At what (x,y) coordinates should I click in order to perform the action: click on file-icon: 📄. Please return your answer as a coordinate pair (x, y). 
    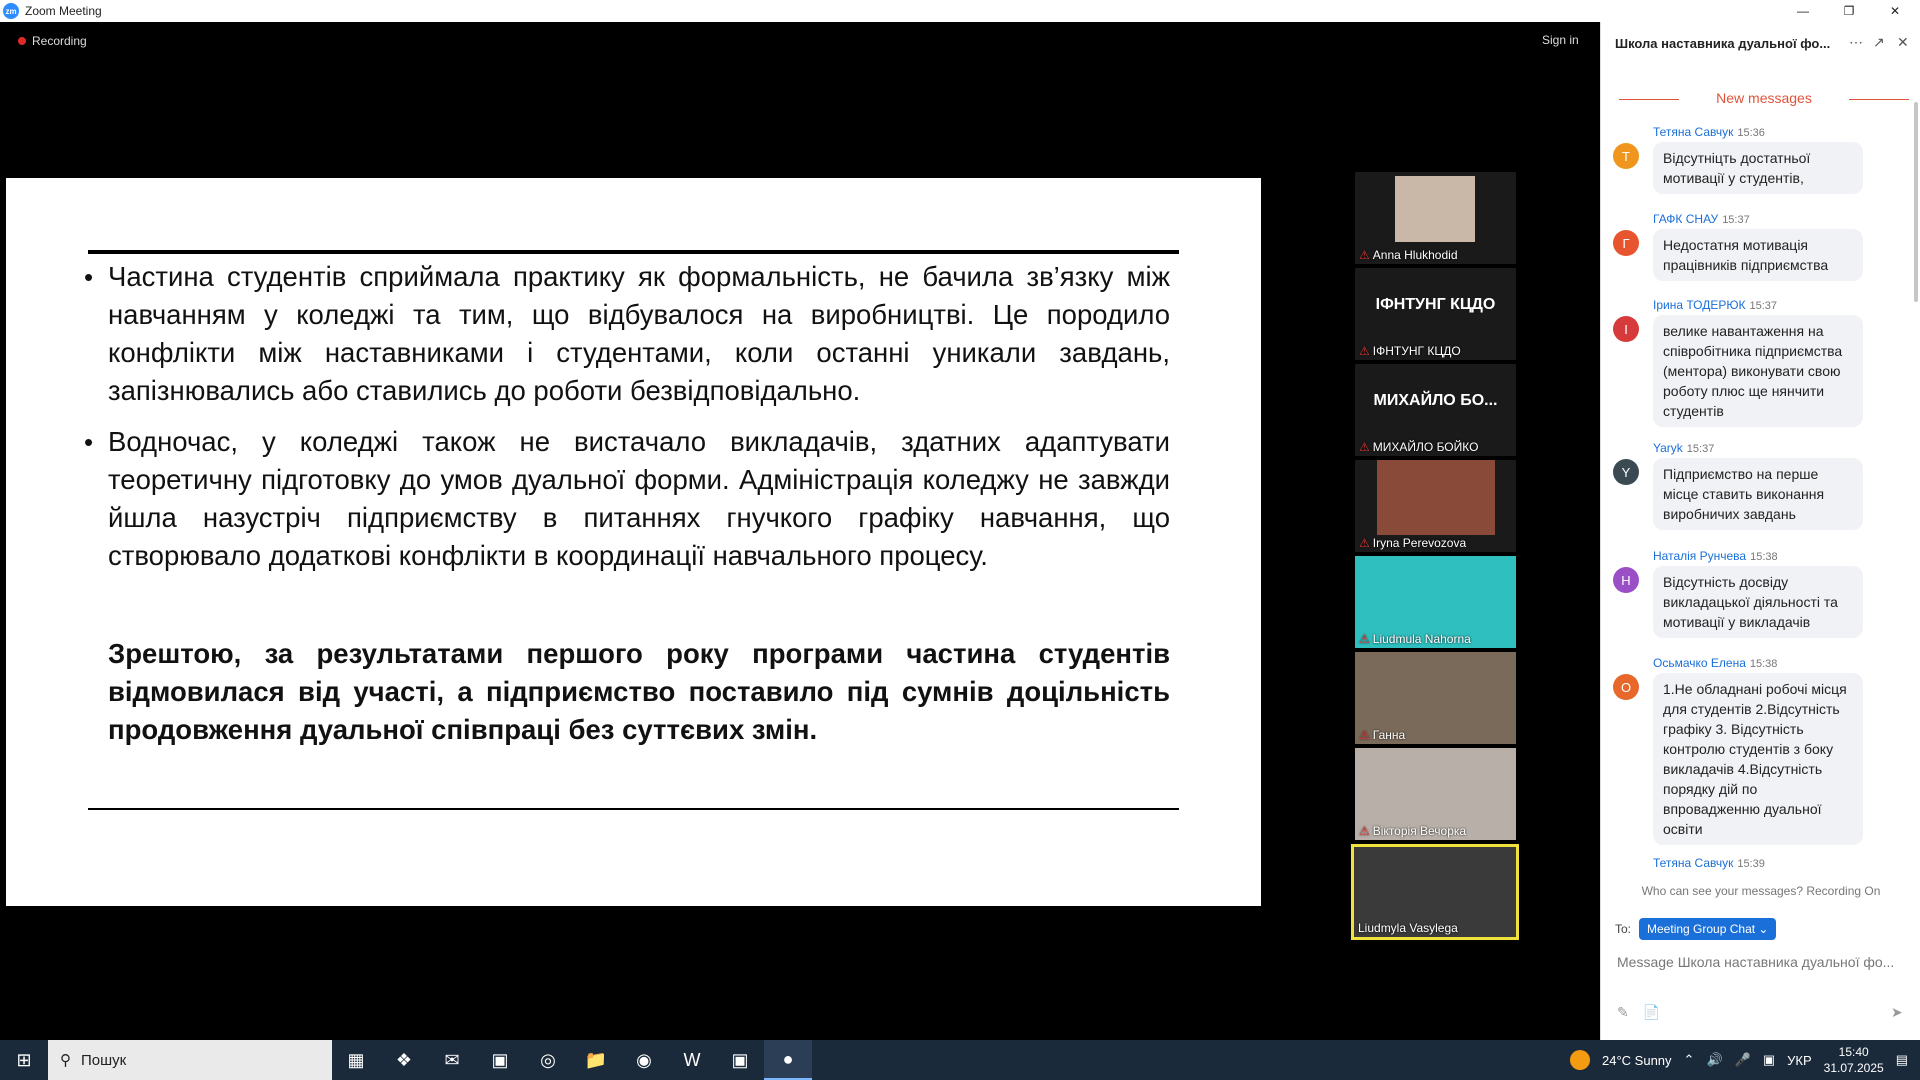
    Looking at the image, I should click on (1651, 1012).